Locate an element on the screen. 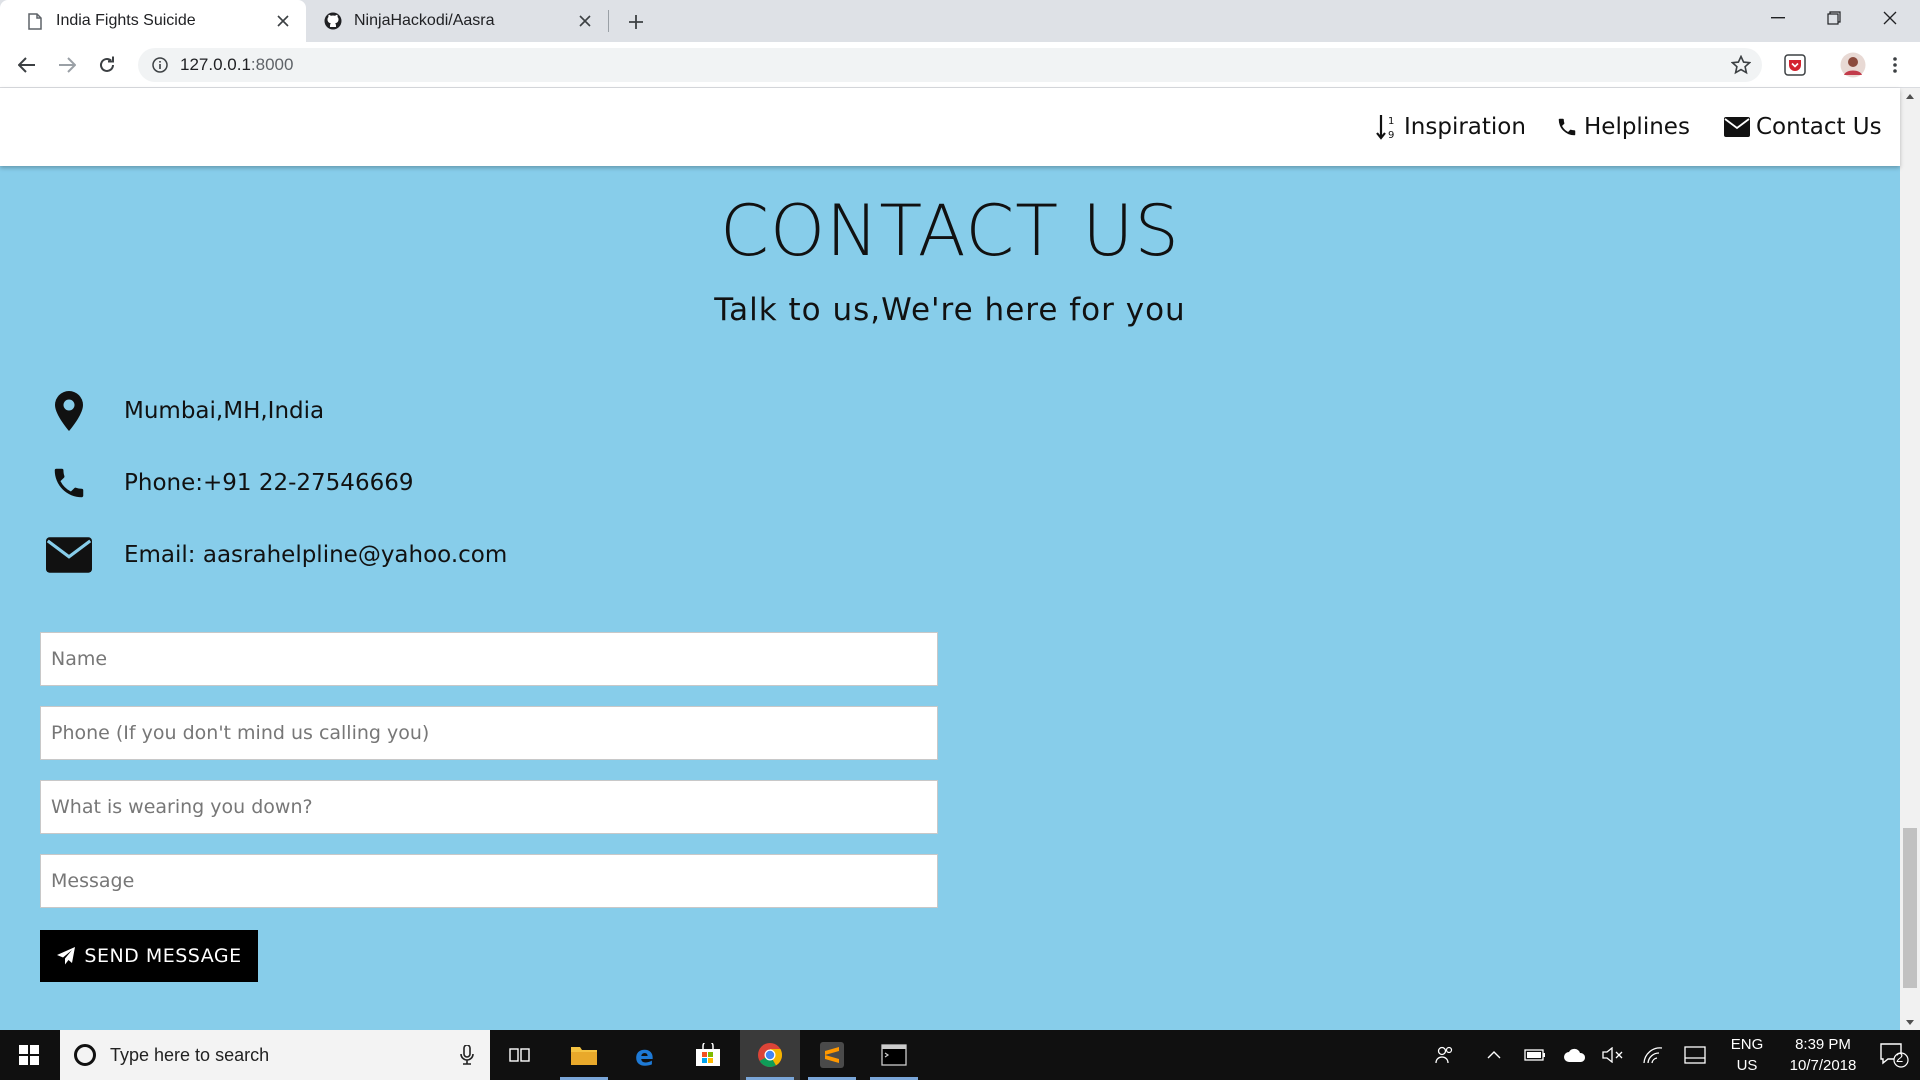 The height and width of the screenshot is (1080, 1920). site-navbar: 19 Inspiration Helplines Contact Us is located at coordinates (950, 127).